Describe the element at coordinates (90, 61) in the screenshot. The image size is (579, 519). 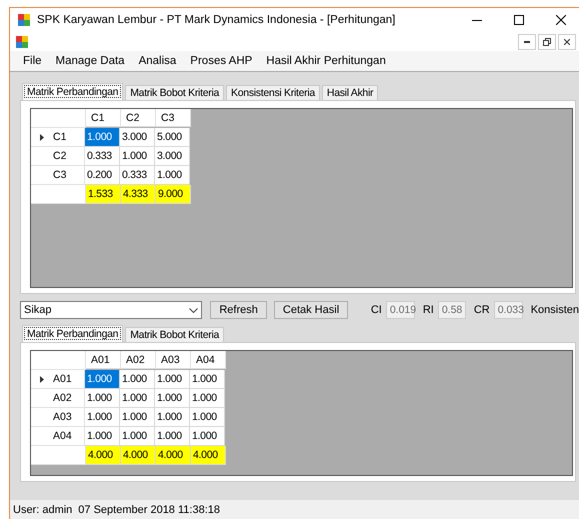
I see `menu-item: Manage Data` at that location.